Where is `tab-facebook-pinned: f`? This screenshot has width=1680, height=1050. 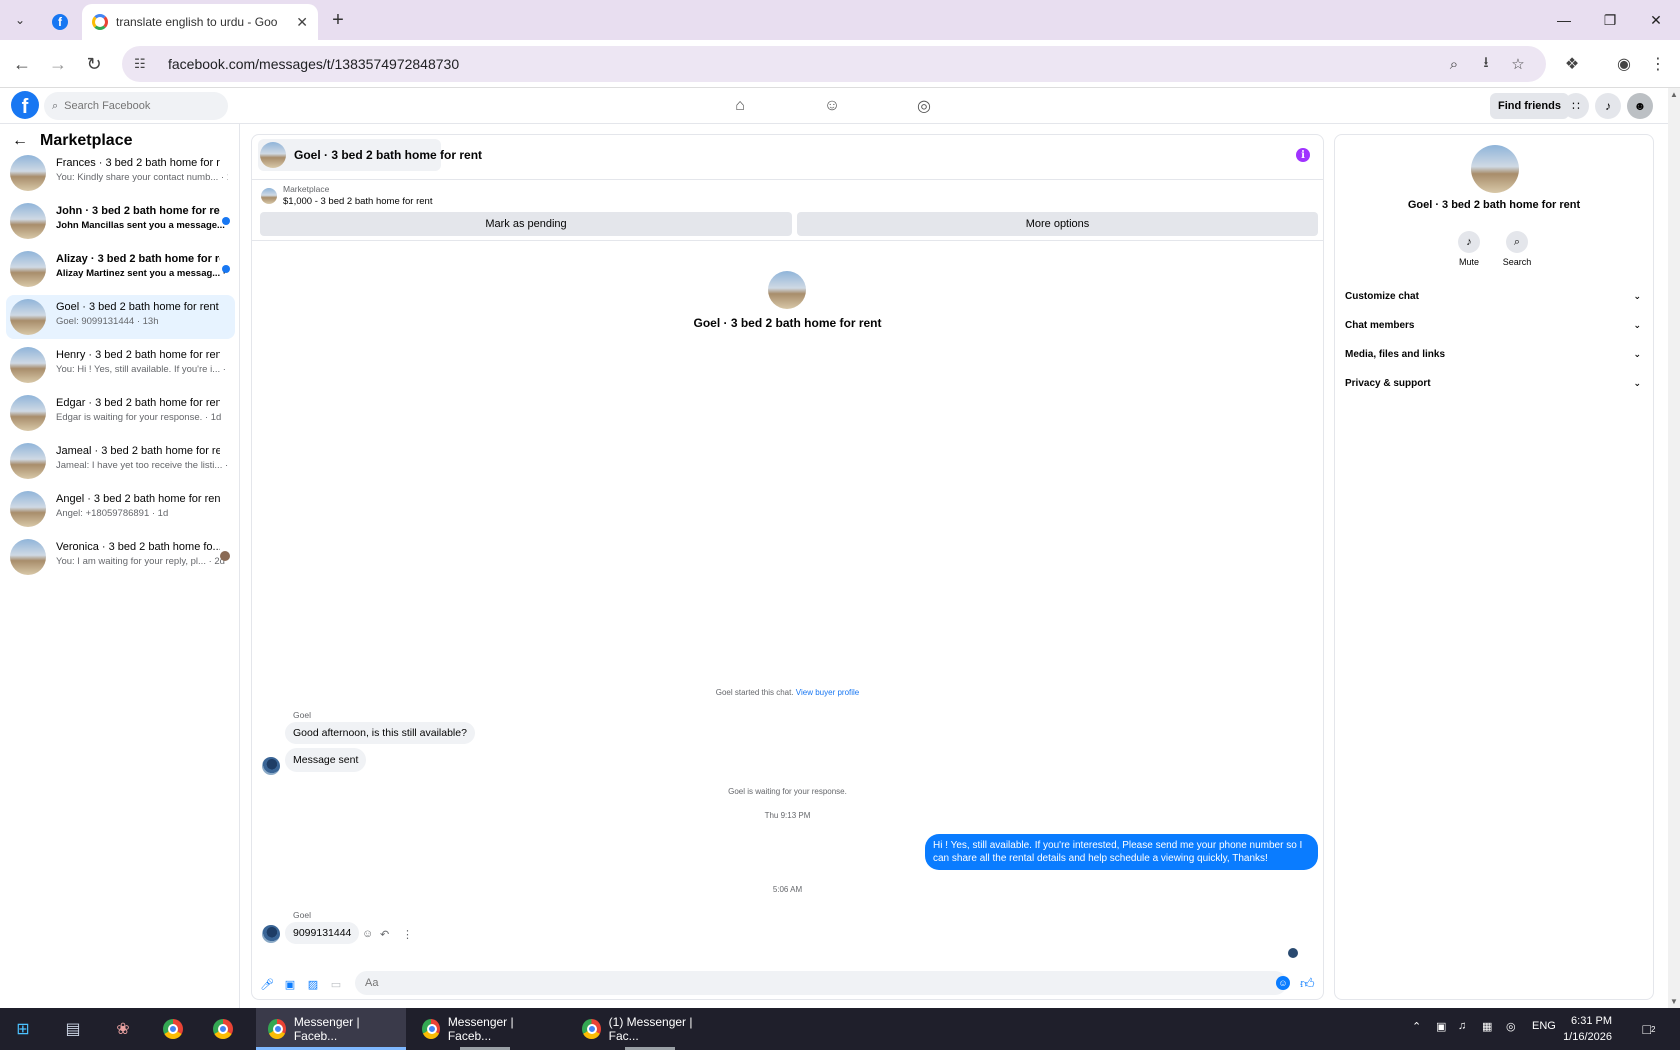 tab-facebook-pinned: f is located at coordinates (60, 22).